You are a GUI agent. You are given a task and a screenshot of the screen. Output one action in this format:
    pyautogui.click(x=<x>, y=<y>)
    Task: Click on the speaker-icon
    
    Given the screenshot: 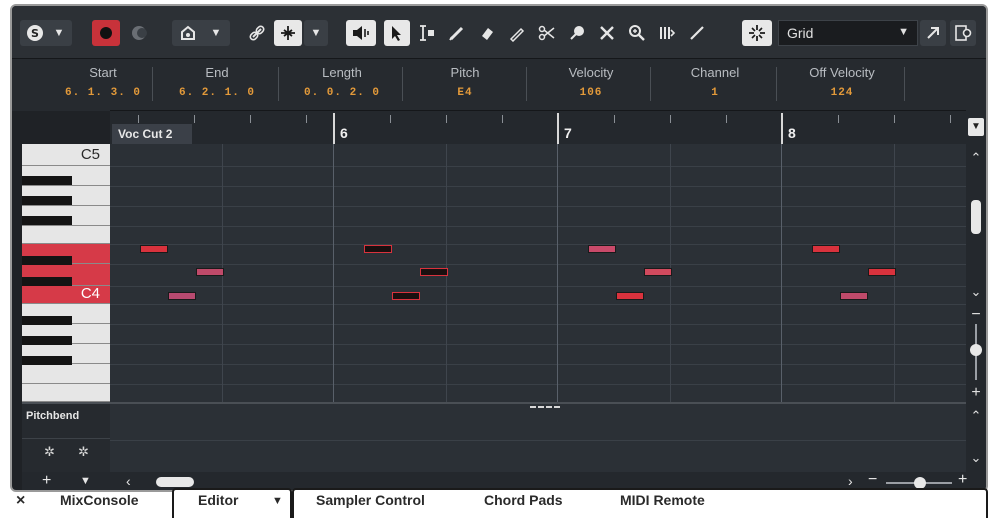 What is the action you would take?
    pyautogui.click(x=361, y=33)
    